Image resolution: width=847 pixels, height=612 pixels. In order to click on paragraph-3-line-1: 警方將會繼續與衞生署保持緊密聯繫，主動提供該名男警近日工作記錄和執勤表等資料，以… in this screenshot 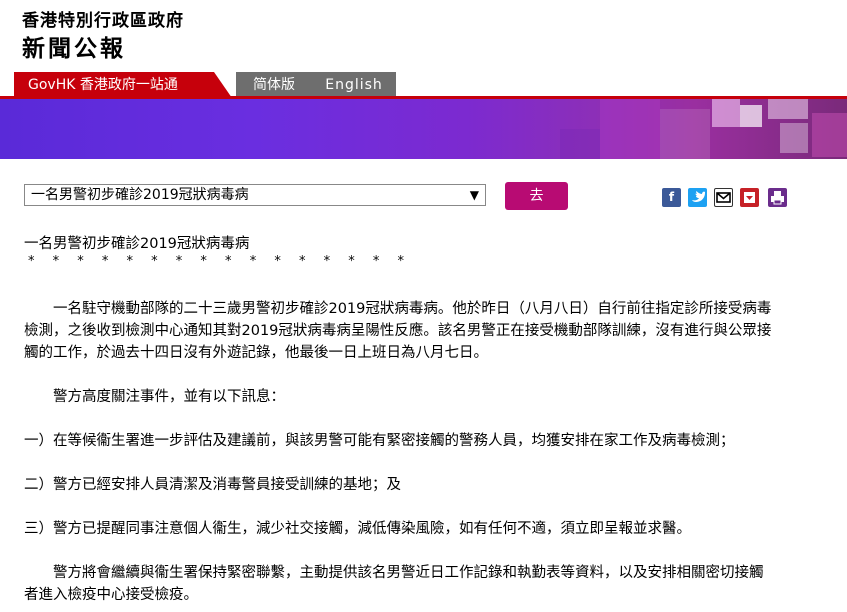, I will do `click(394, 573)`.